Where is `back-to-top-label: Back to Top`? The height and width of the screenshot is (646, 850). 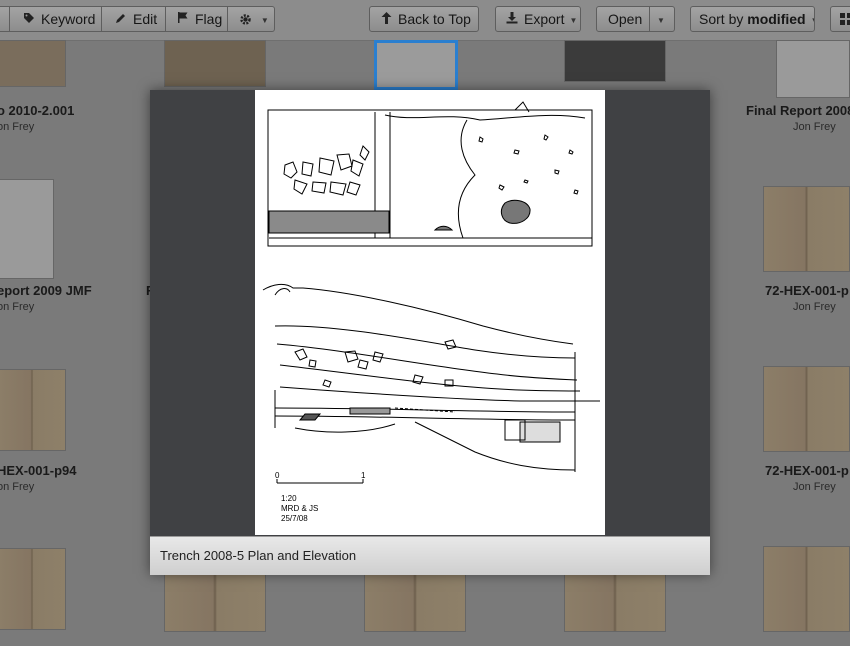
back-to-top-label: Back to Top is located at coordinates (434, 19).